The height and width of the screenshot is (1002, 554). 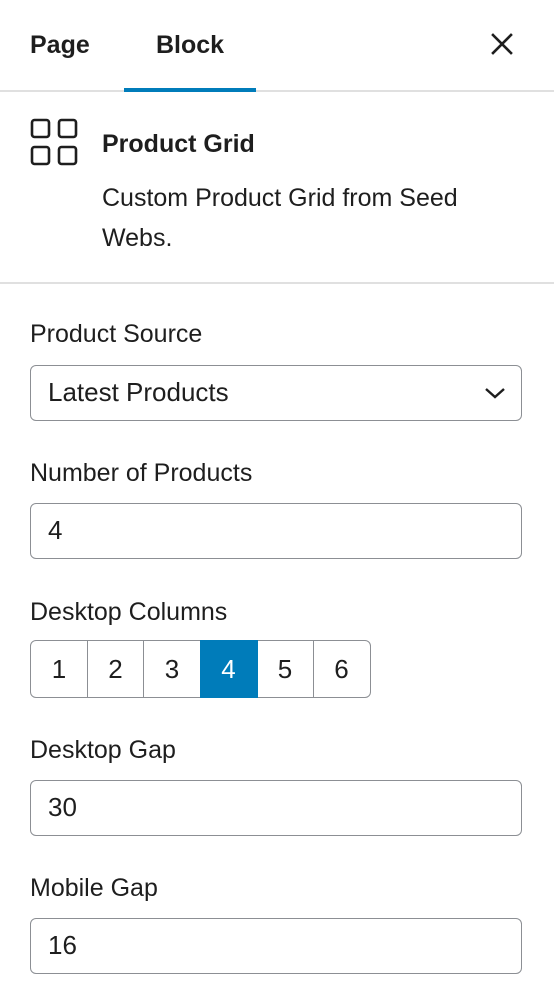 What do you see at coordinates (228, 669) in the screenshot?
I see `column-option-button-selected: 4` at bounding box center [228, 669].